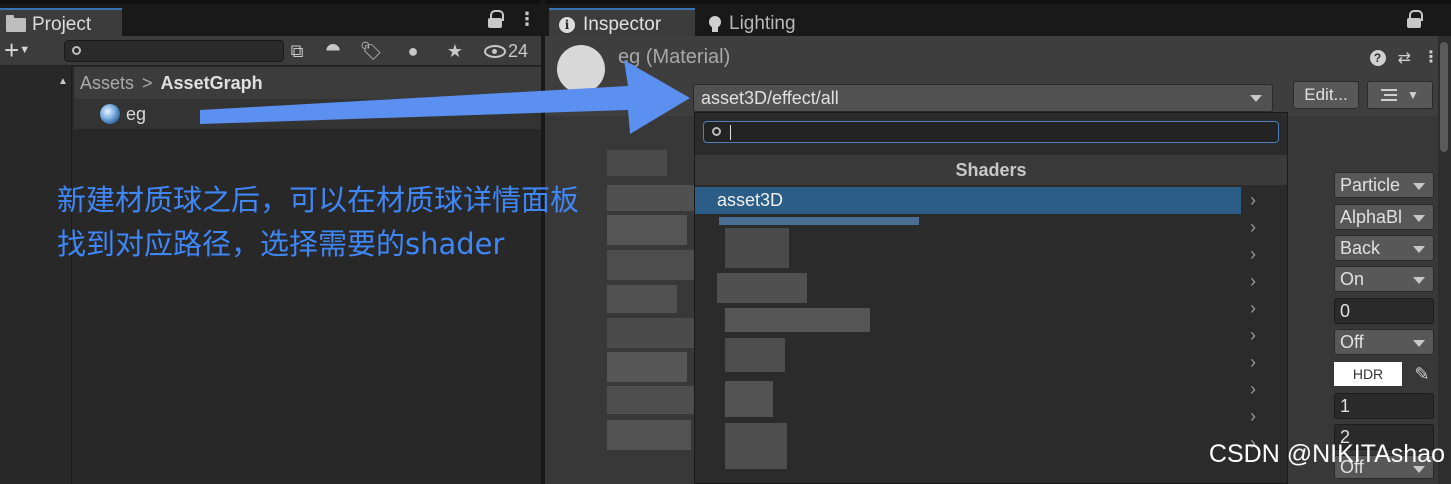 The width and height of the screenshot is (1451, 484). What do you see at coordinates (445, 97) in the screenshot?
I see `arrow-shape` at bounding box center [445, 97].